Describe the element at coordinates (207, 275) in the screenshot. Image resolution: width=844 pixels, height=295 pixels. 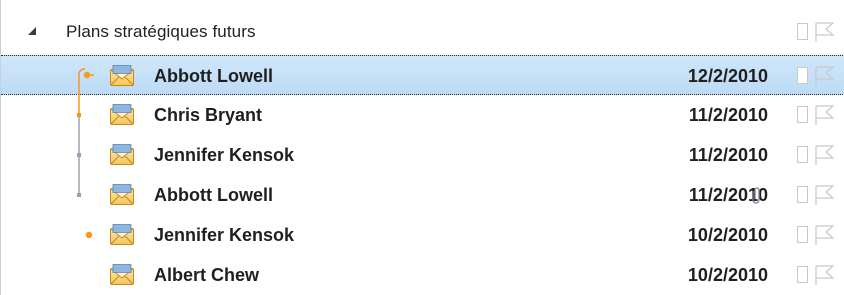
I see `message-sender: Albert Chew` at that location.